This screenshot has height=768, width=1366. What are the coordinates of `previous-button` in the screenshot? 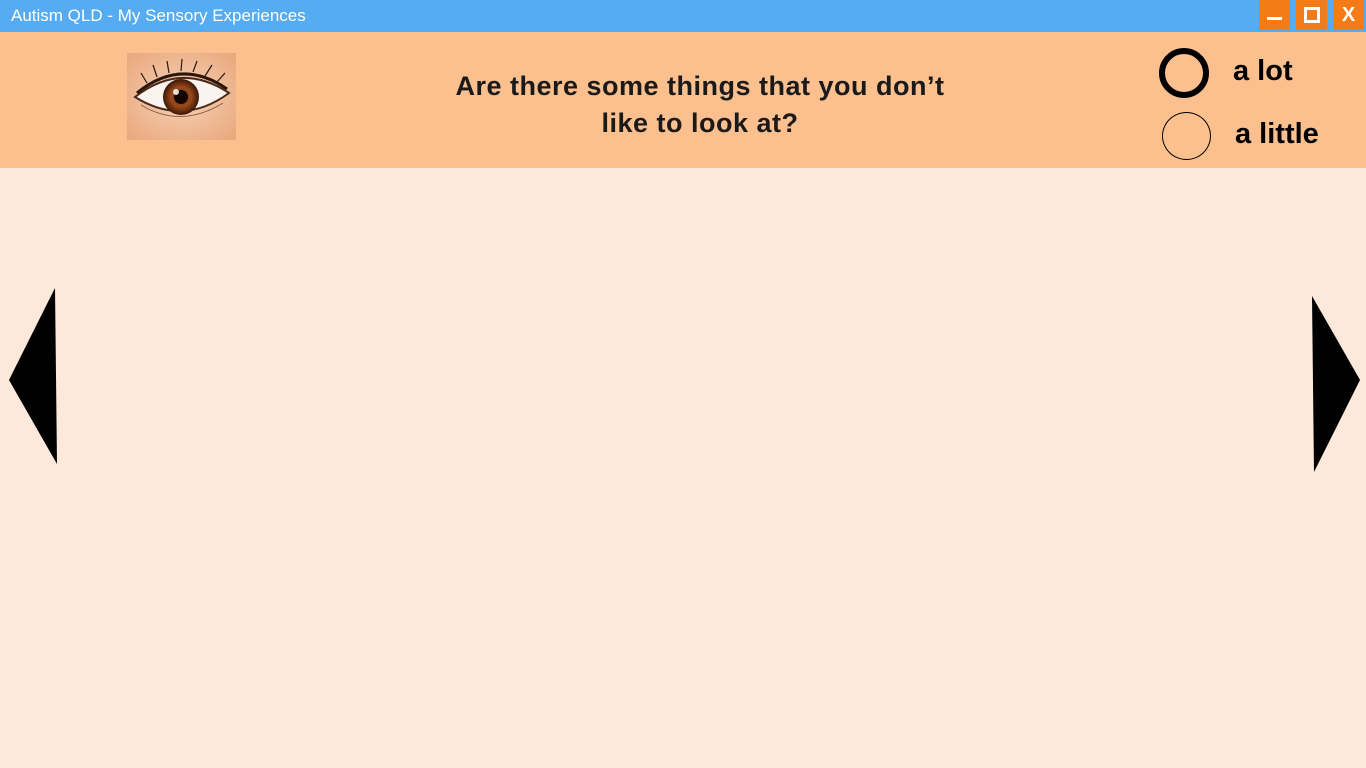 It's located at (33, 376).